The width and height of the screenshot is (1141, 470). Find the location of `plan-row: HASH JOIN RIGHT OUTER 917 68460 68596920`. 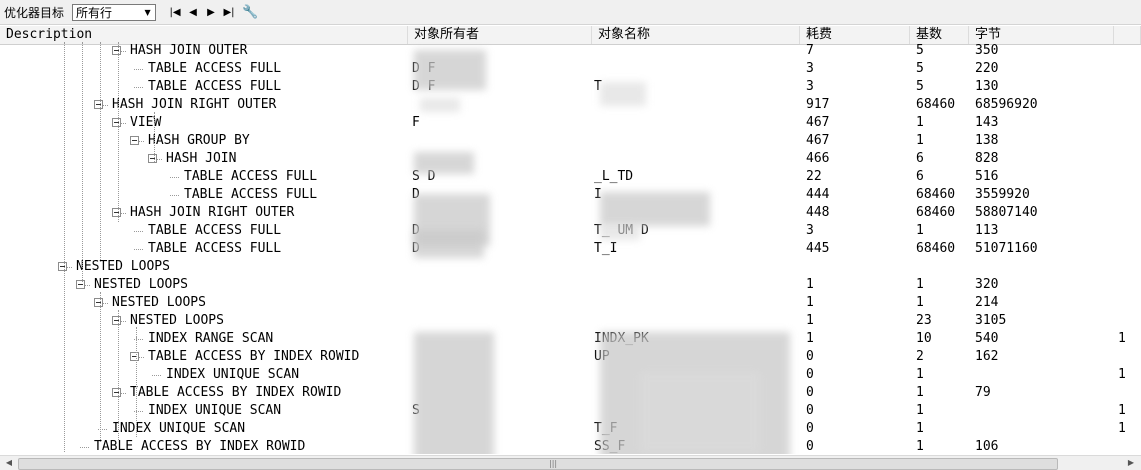

plan-row: HASH JOIN RIGHT OUTER 917 68460 68596920 is located at coordinates (570, 105).